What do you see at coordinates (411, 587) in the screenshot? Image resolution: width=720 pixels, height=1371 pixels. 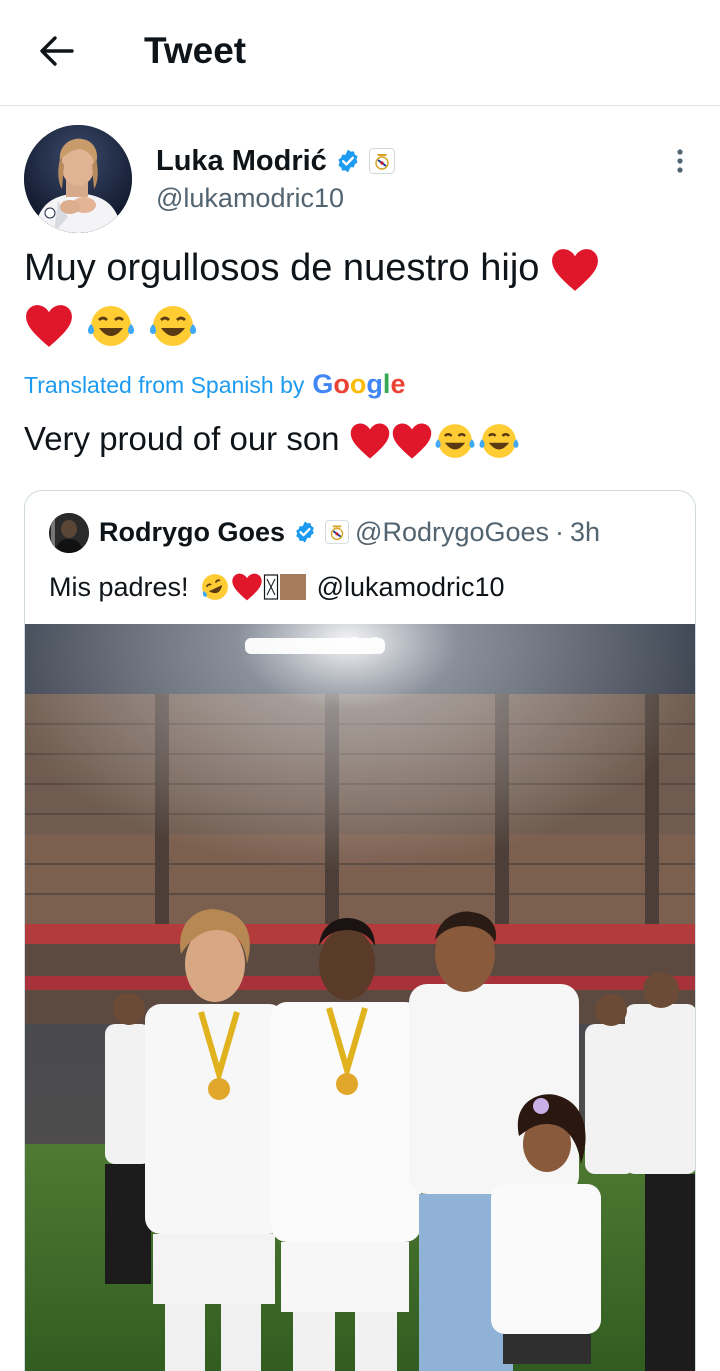 I see `mention-link: @lukamodric10` at bounding box center [411, 587].